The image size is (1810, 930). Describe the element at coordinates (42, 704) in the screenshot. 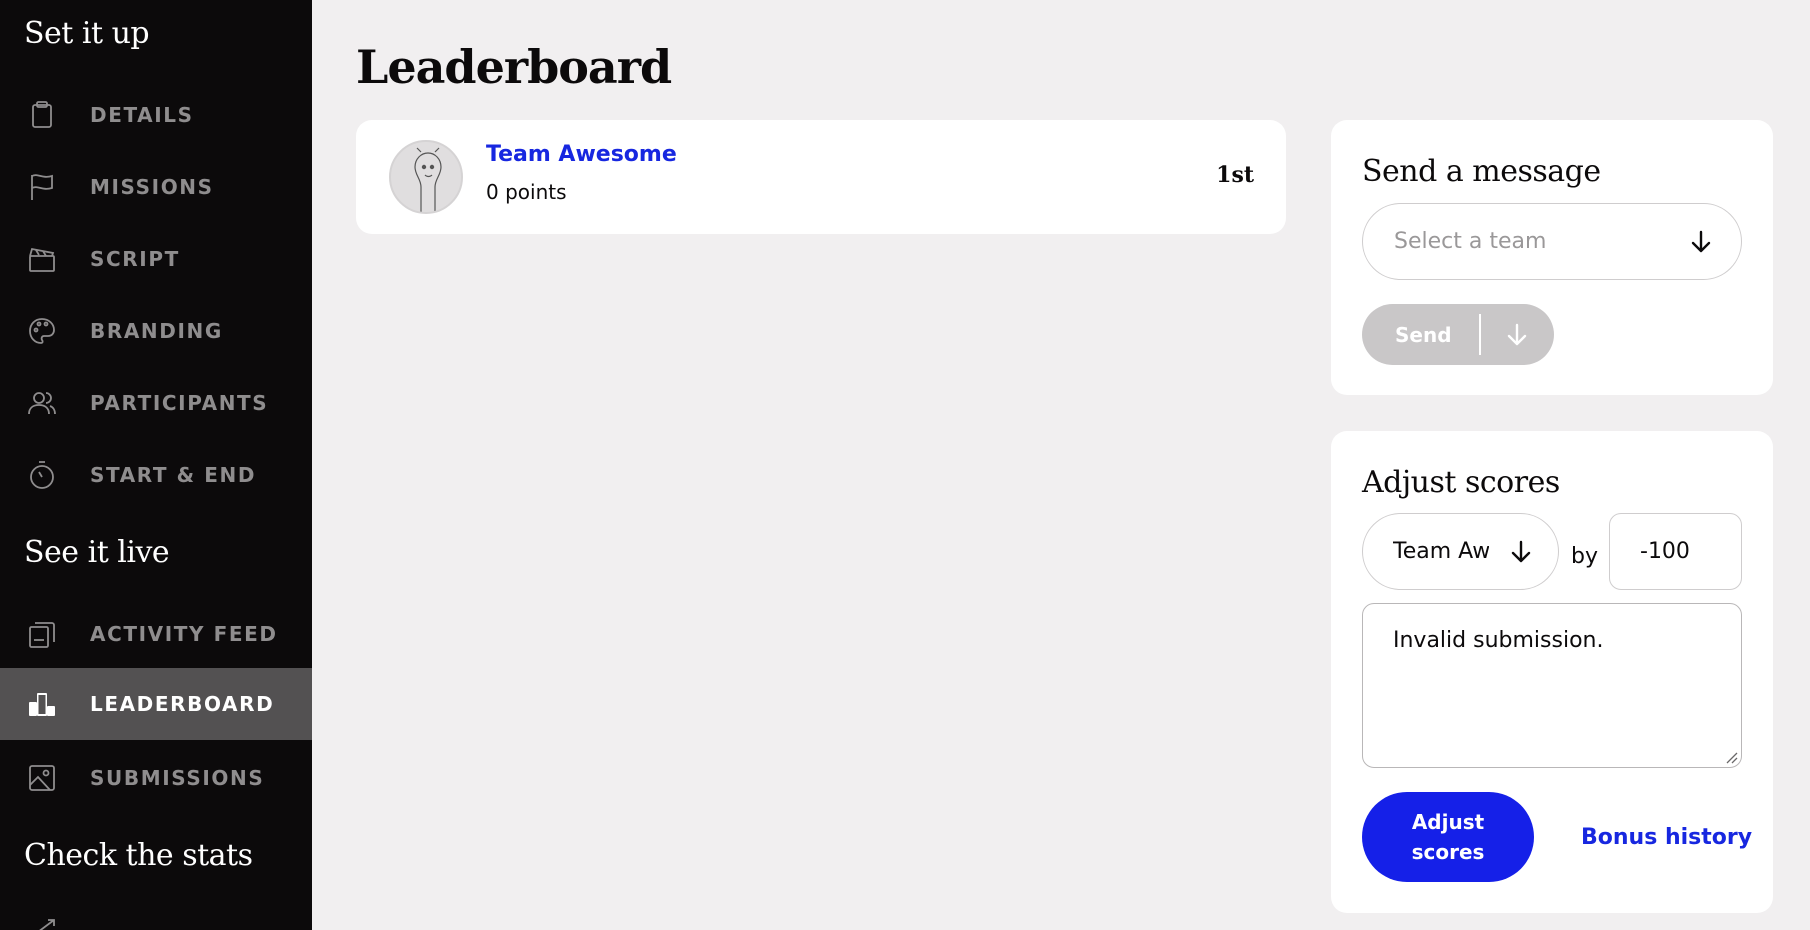

I see `podium-icon` at that location.